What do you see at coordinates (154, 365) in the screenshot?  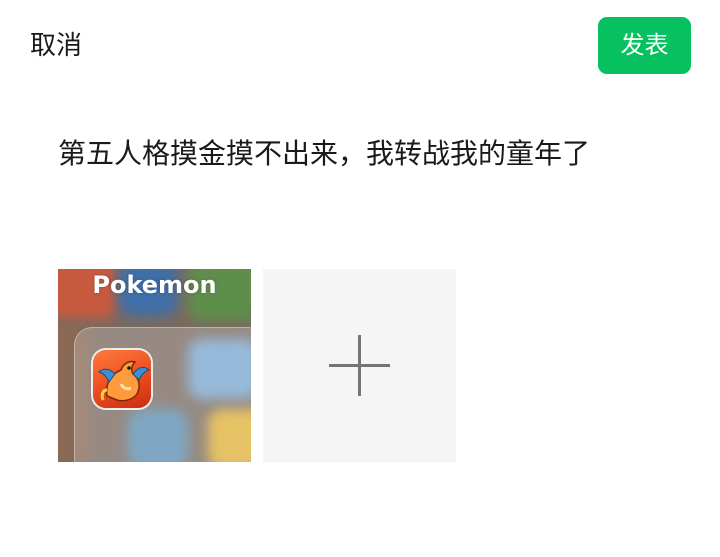 I see `attached-image-thumbnail: Pokemon` at bounding box center [154, 365].